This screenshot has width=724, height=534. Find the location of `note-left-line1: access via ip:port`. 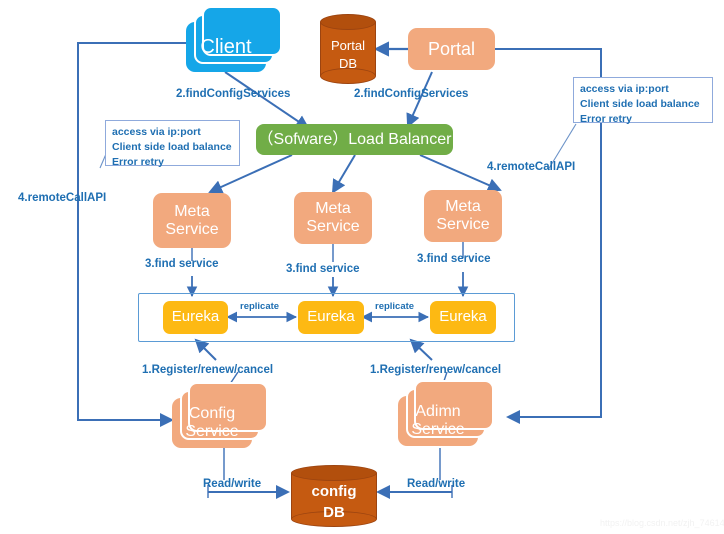

note-left-line1: access via ip:port is located at coordinates (156, 132).